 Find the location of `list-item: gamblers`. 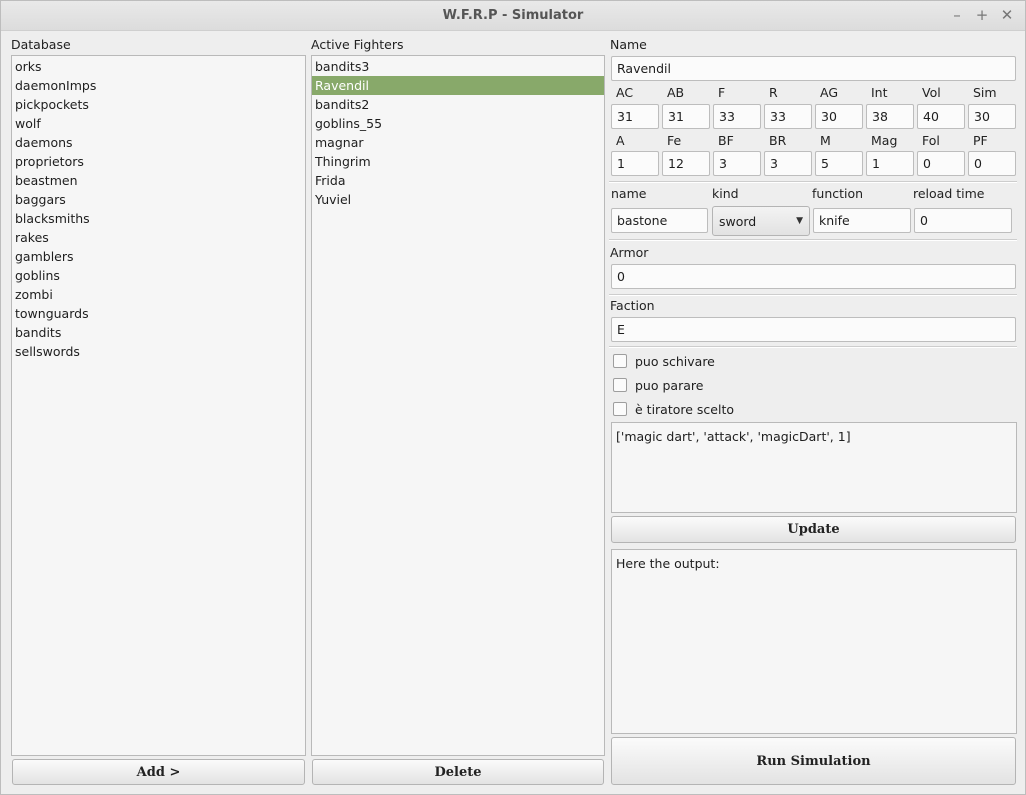

list-item: gamblers is located at coordinates (158, 256).